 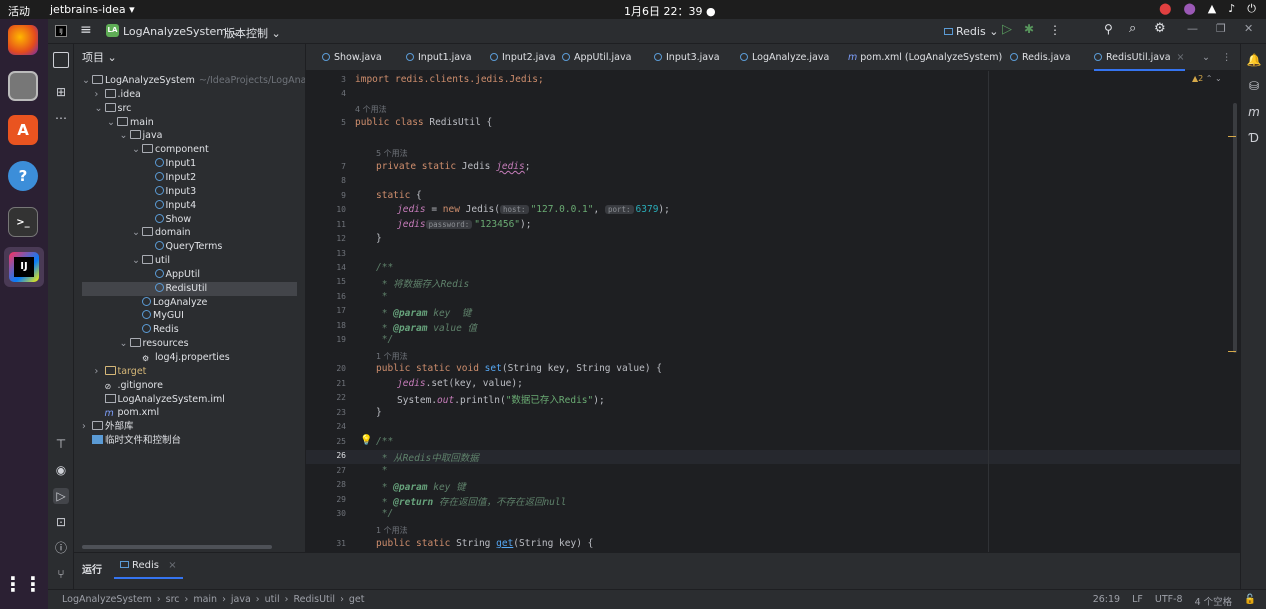 I want to click on project-switcher: LogAnalyzeSystem ⌄, so click(x=181, y=31).